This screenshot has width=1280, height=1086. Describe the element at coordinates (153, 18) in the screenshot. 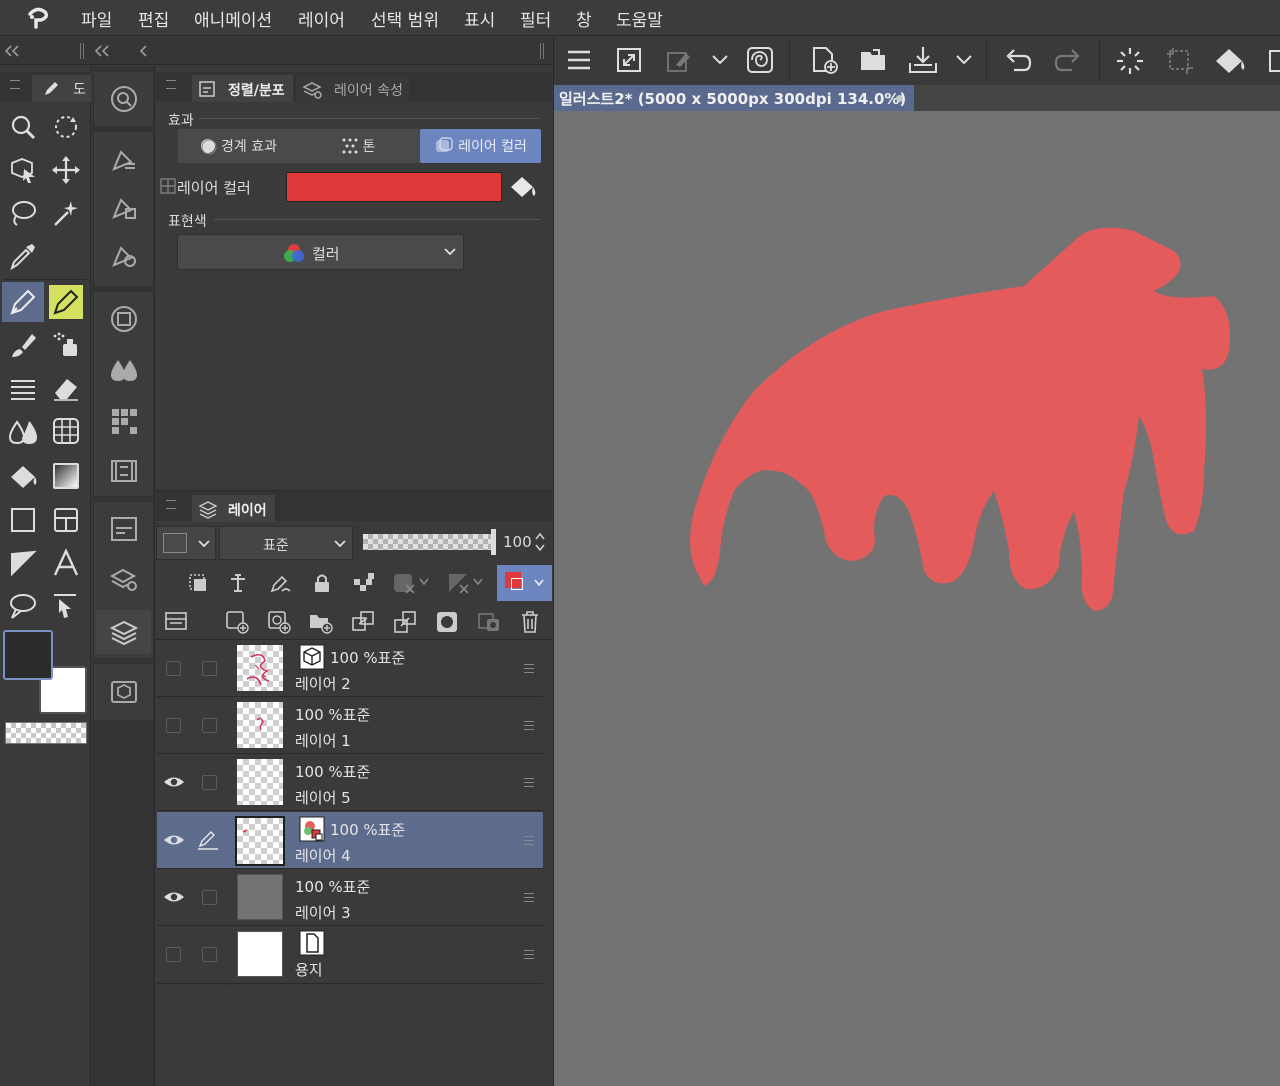

I see `menu-edit: 편집` at that location.